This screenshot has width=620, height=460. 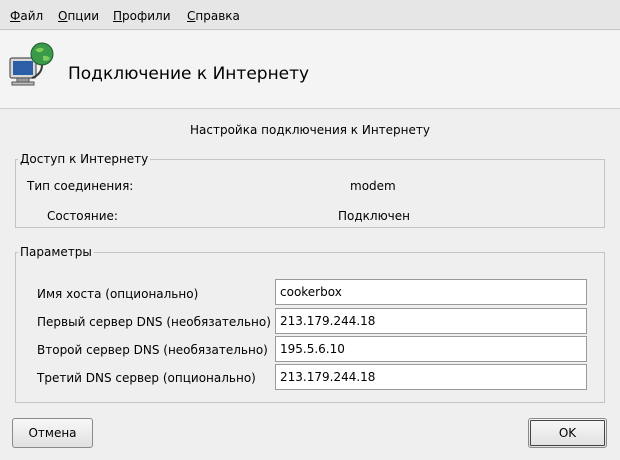 I want to click on connection-state-value: Подключен, so click(x=374, y=216).